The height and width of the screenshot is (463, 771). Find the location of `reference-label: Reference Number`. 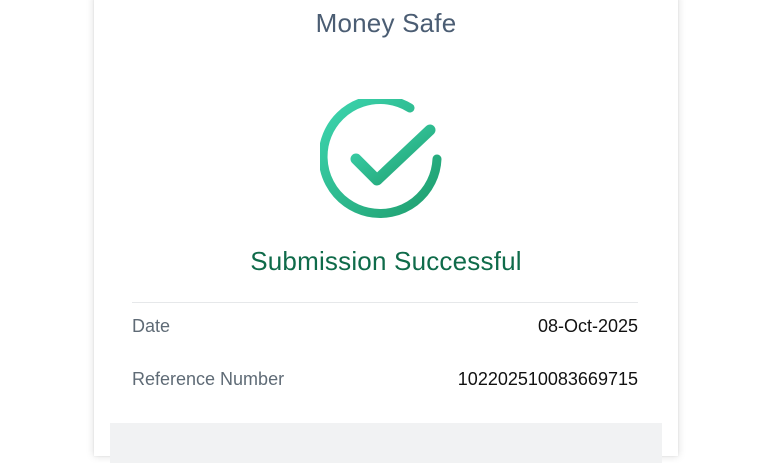

reference-label: Reference Number is located at coordinates (208, 379).